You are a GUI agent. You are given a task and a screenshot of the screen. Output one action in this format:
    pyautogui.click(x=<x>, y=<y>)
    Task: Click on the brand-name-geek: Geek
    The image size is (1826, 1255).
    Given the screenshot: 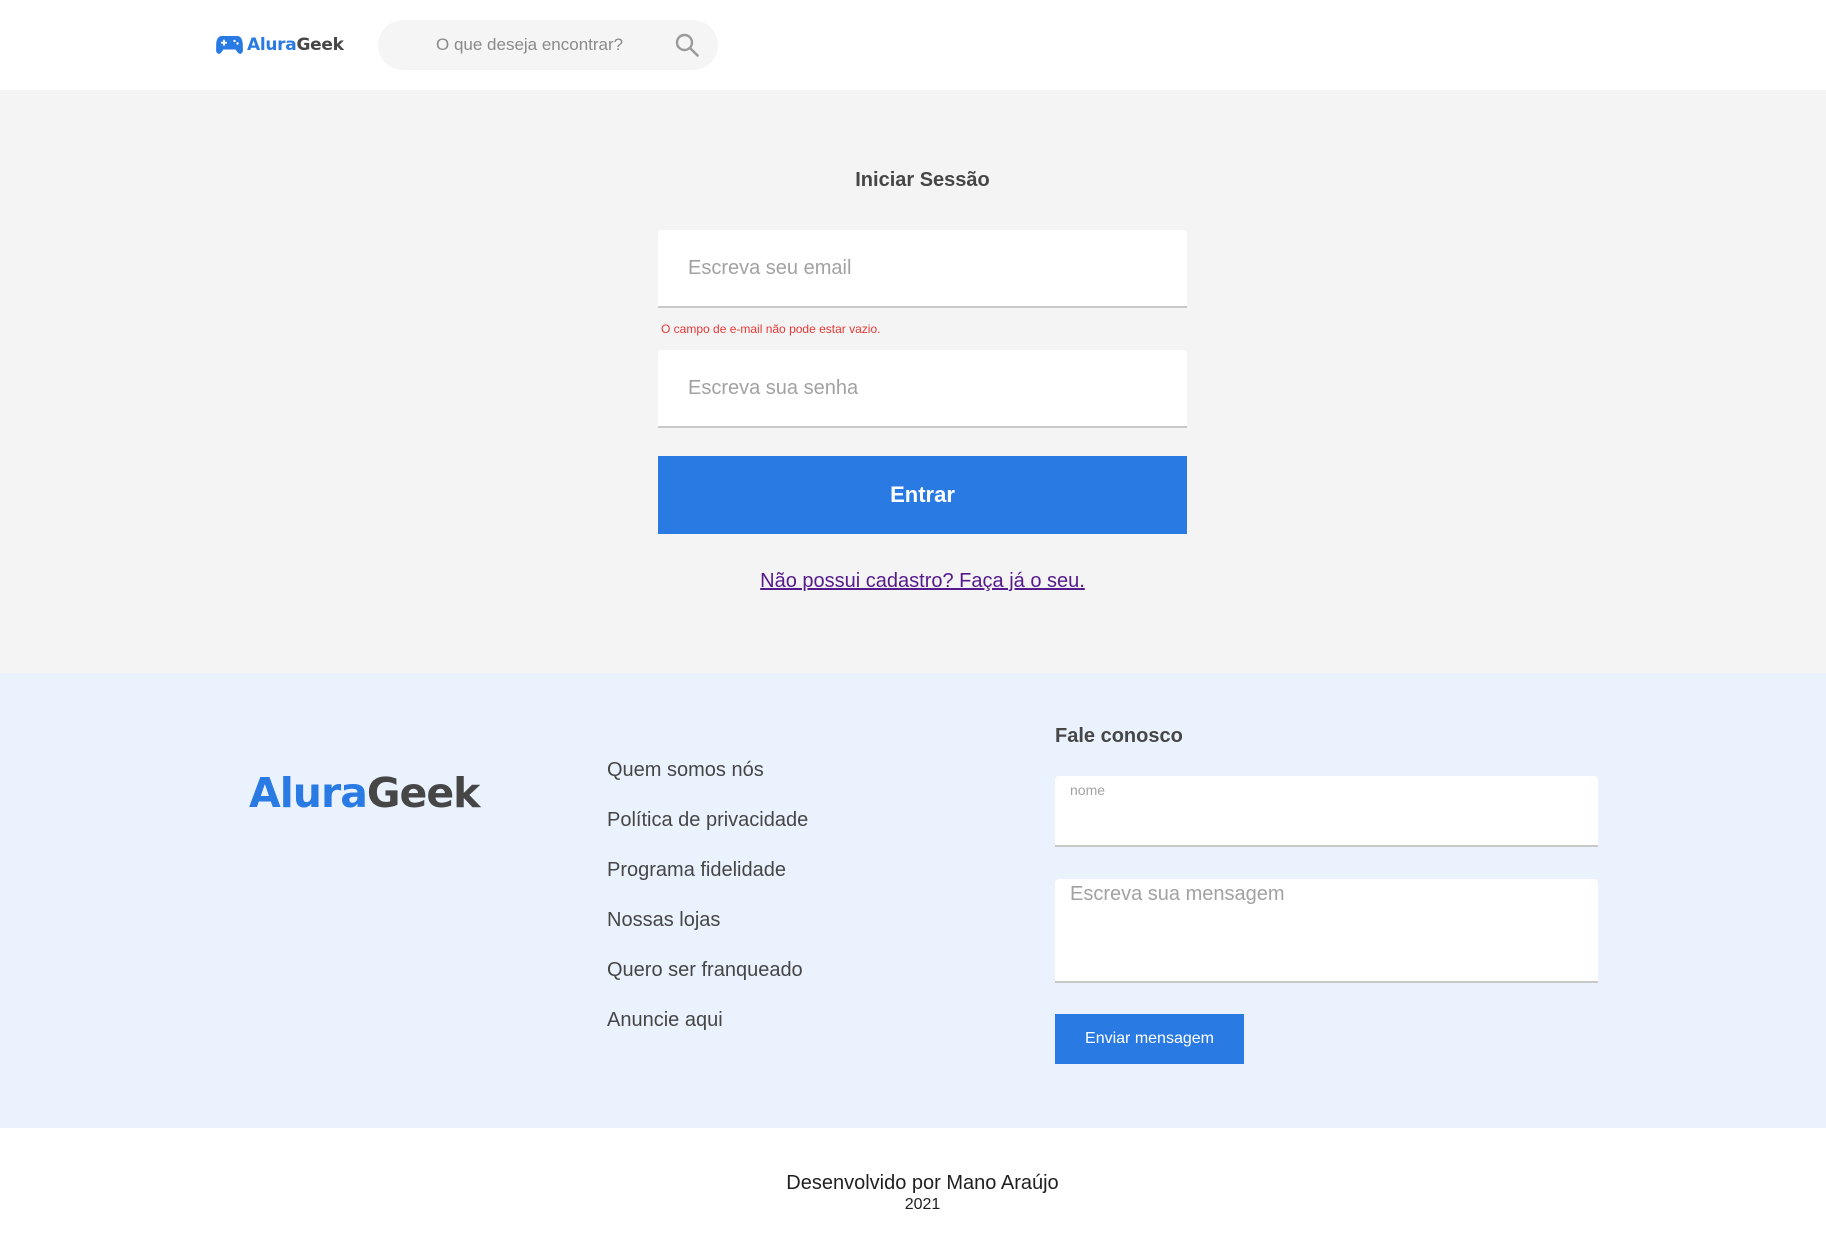 What is the action you would take?
    pyautogui.click(x=320, y=45)
    